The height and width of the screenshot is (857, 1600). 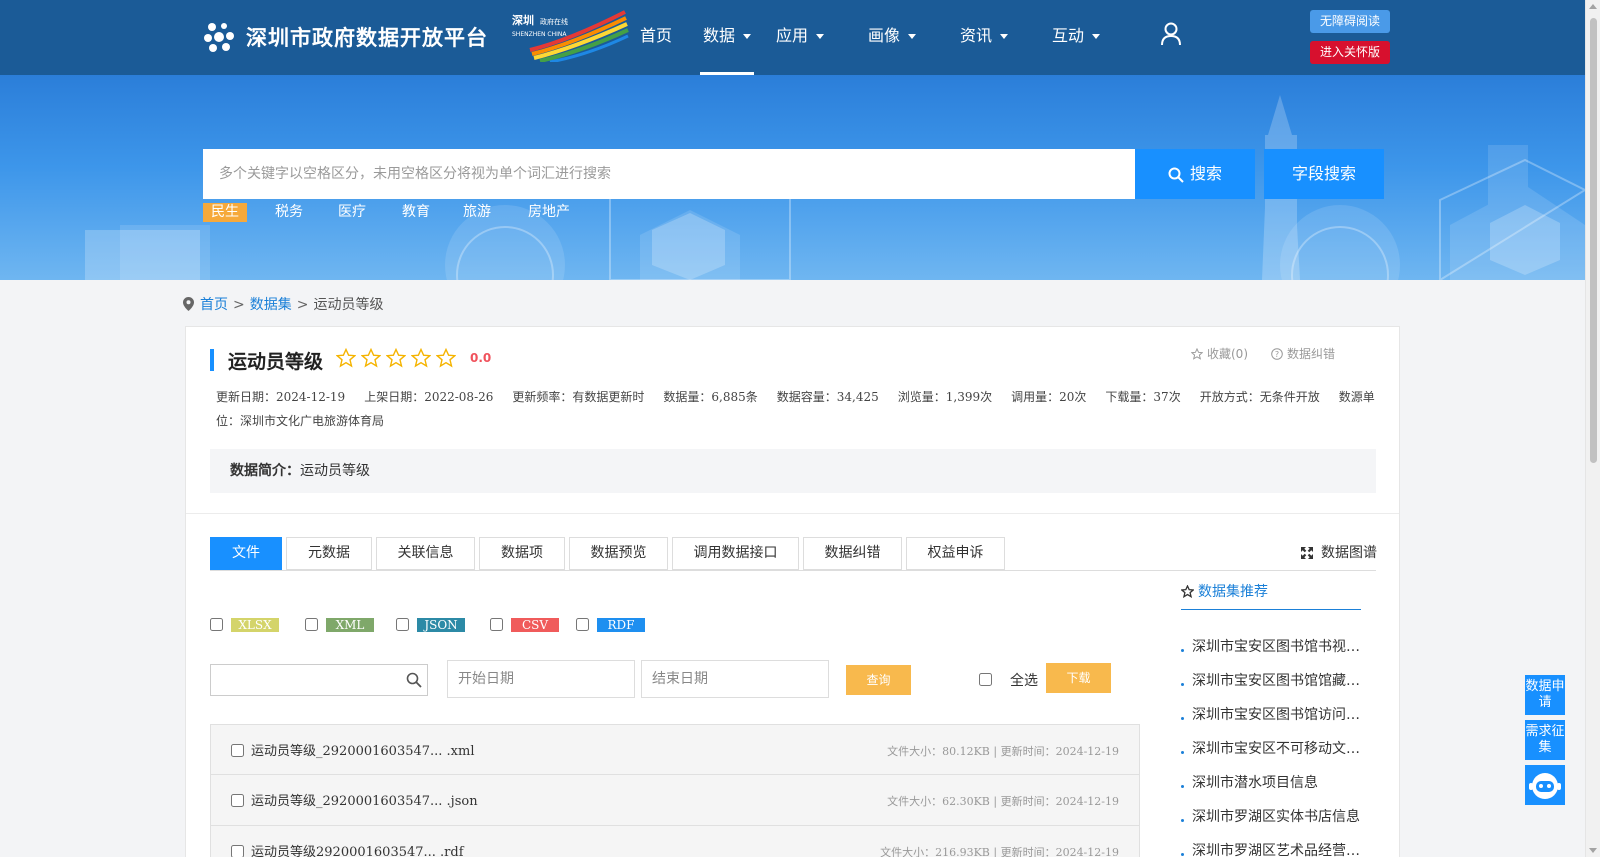 I want to click on hot-tag: 民生, so click(x=225, y=212).